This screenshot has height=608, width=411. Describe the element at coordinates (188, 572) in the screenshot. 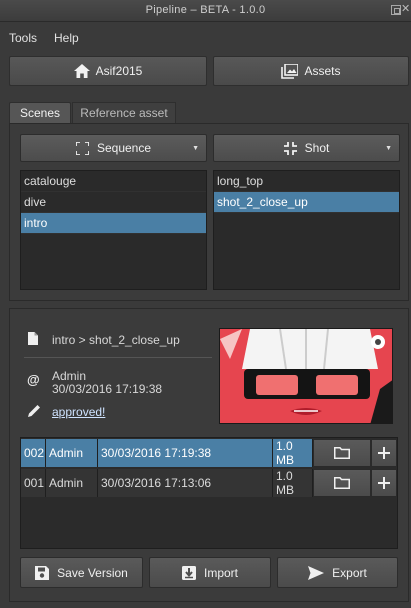

I see `import-icon` at that location.